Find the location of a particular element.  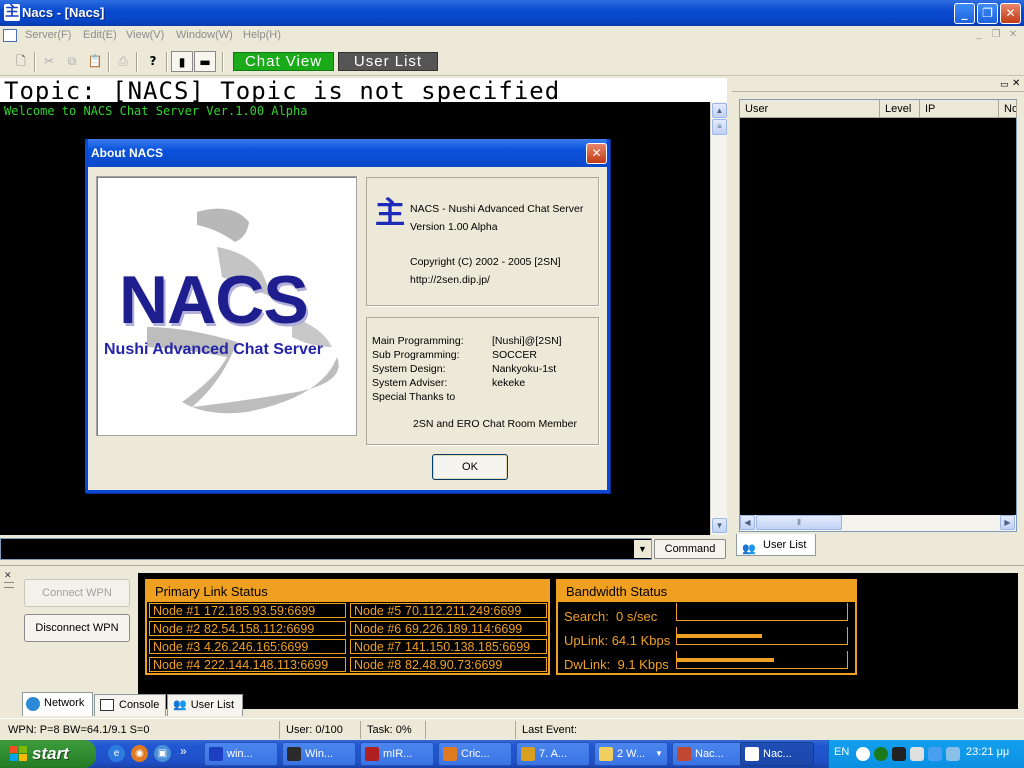

tab-network: Network is located at coordinates (57, 704).